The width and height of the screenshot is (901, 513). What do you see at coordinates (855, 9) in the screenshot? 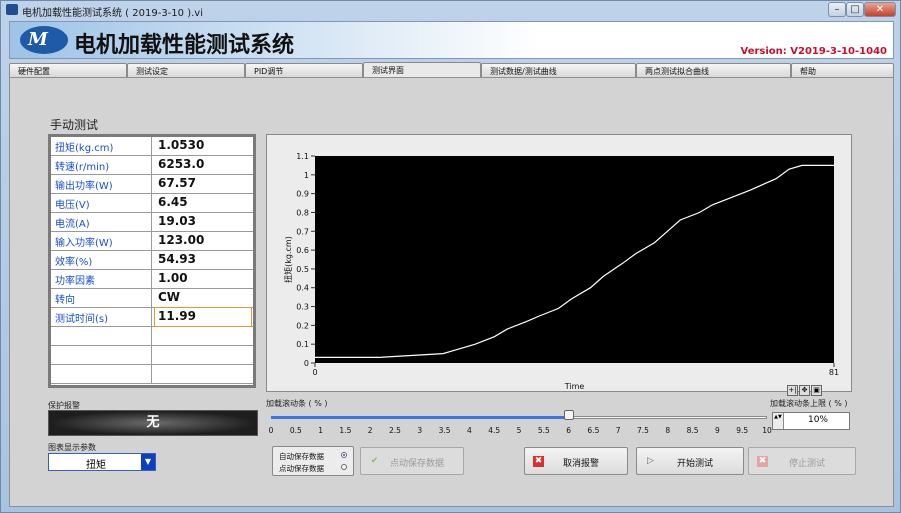
I see `maximize-button: □` at bounding box center [855, 9].